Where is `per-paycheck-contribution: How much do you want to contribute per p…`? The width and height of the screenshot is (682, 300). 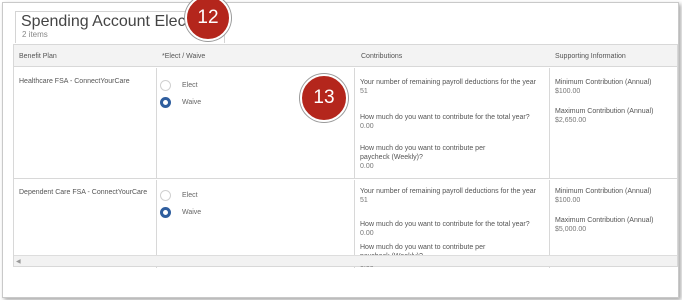
per-paycheck-contribution: How much do you want to contribute per p… is located at coordinates (435, 157).